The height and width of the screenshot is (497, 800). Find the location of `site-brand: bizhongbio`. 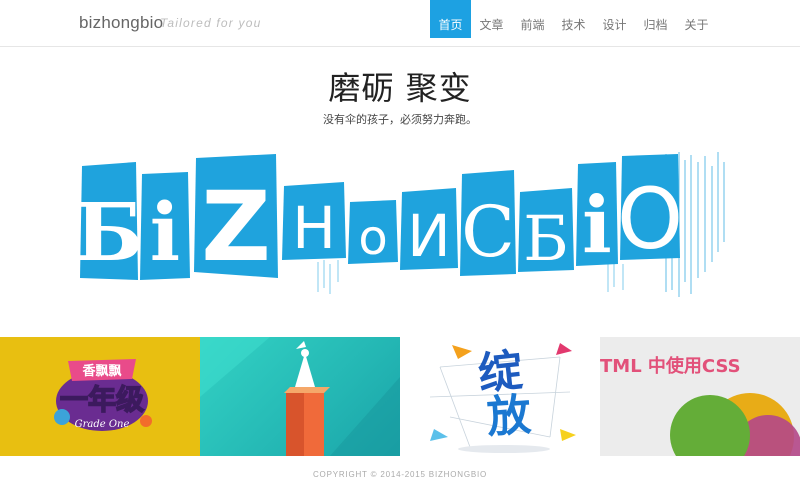

site-brand: bizhongbio is located at coordinates (121, 23).